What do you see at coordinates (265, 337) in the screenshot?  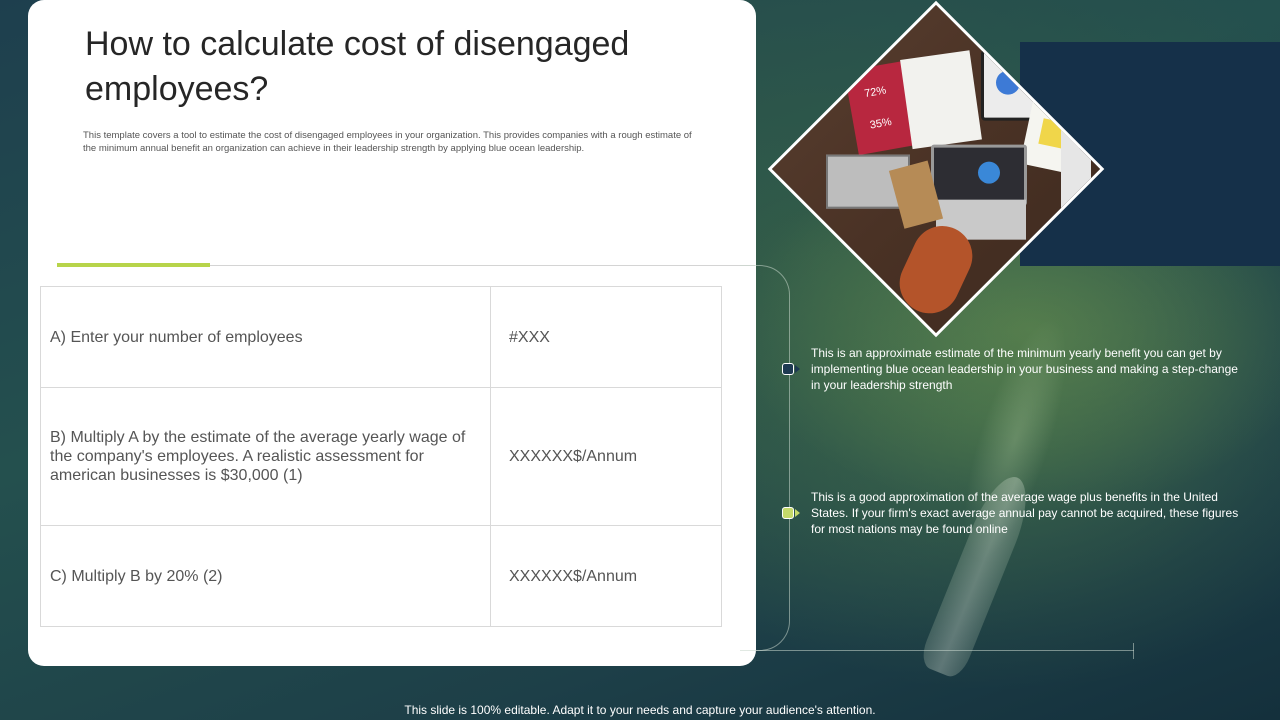 I see `table-cell-step: A) Enter your number of employees` at bounding box center [265, 337].